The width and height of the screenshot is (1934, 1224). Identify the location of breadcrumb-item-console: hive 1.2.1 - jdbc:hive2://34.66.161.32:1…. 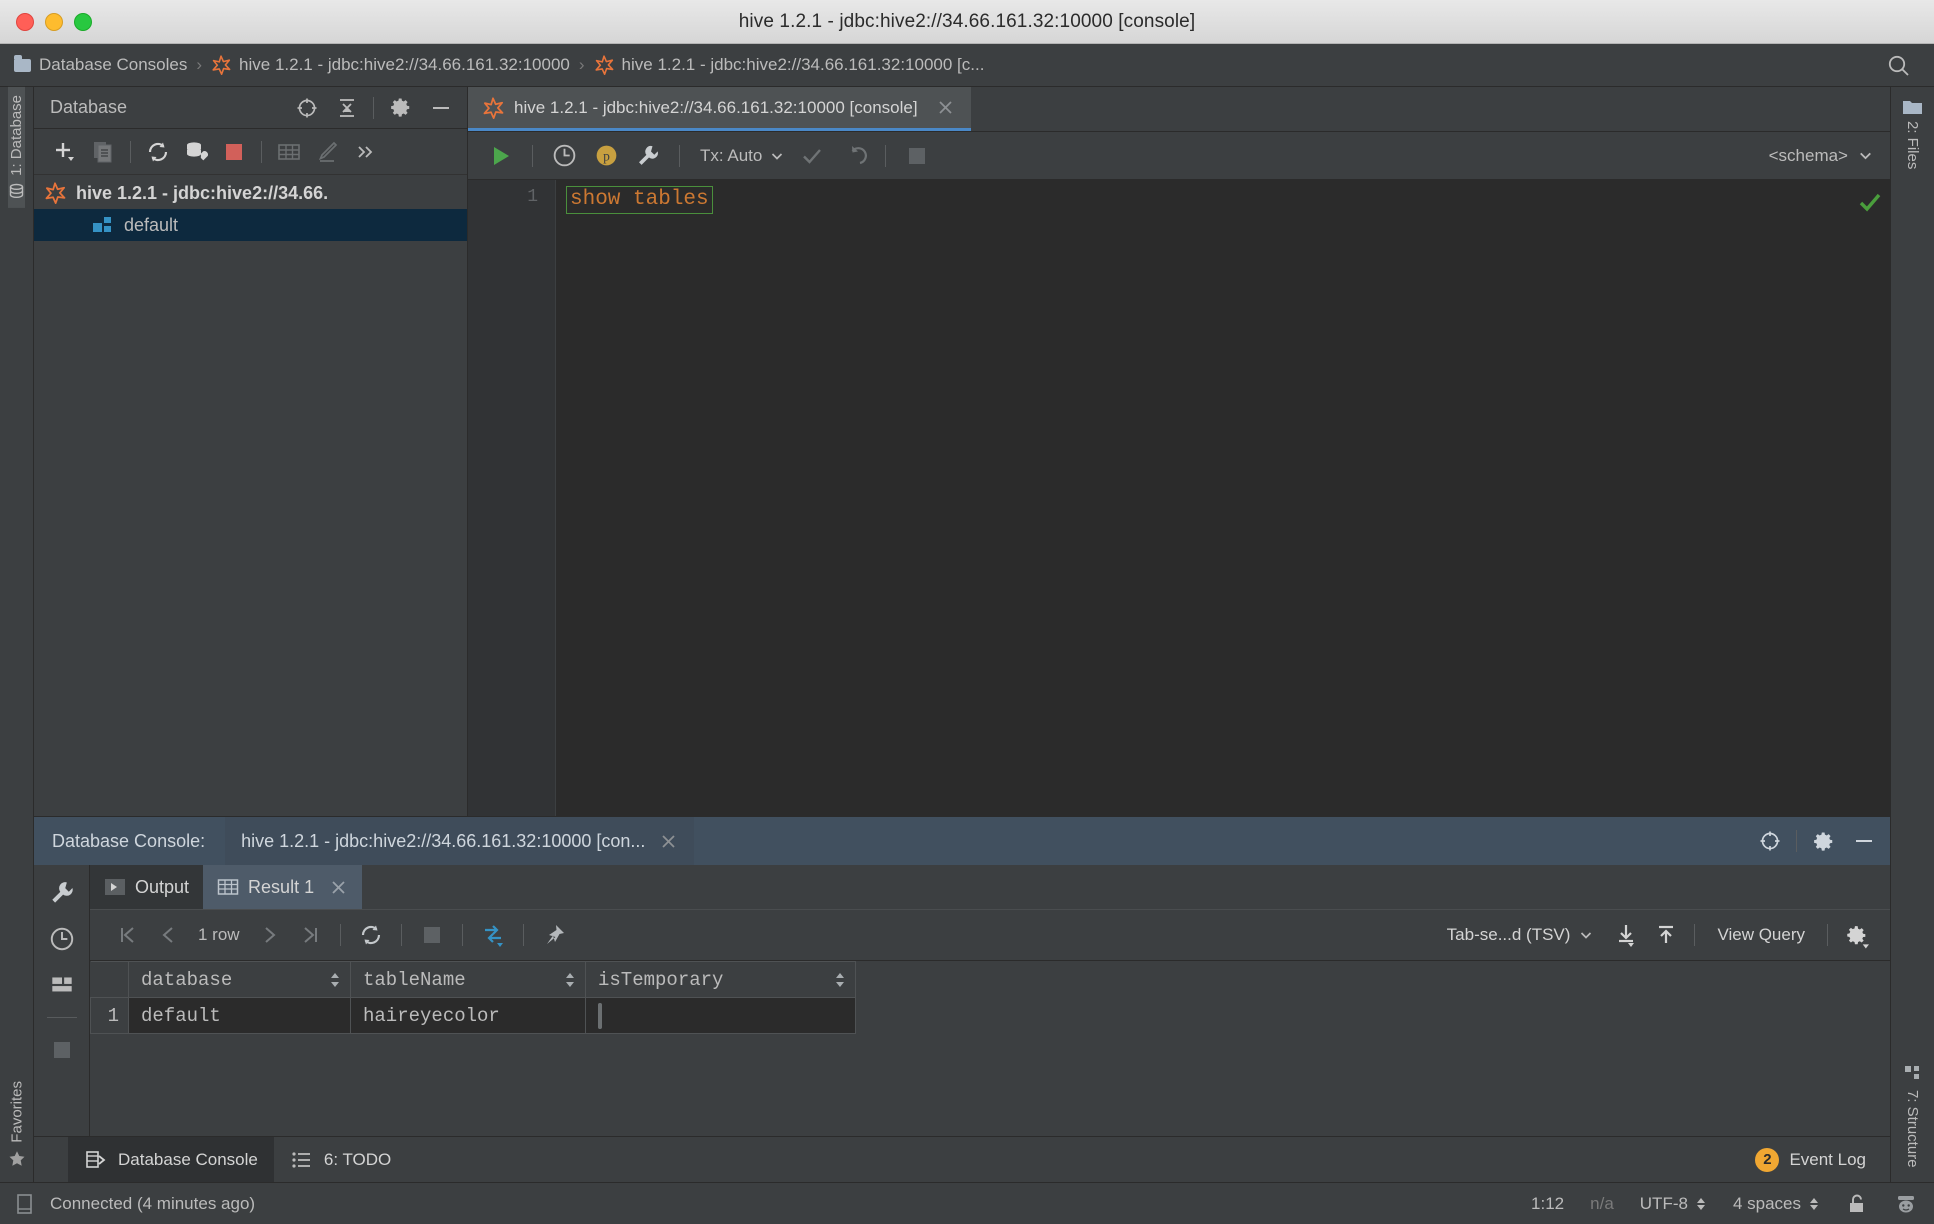
(789, 65).